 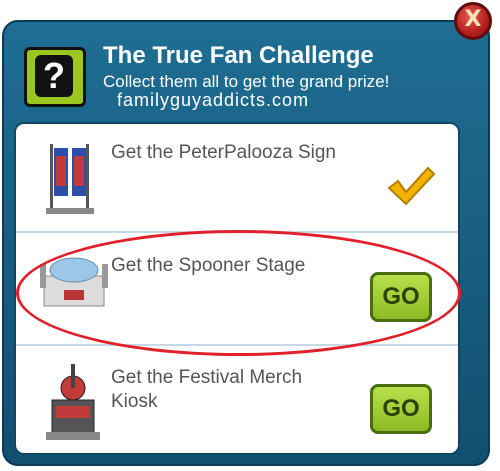 I want to click on peterpalooza-sign-icon, so click(x=70, y=179).